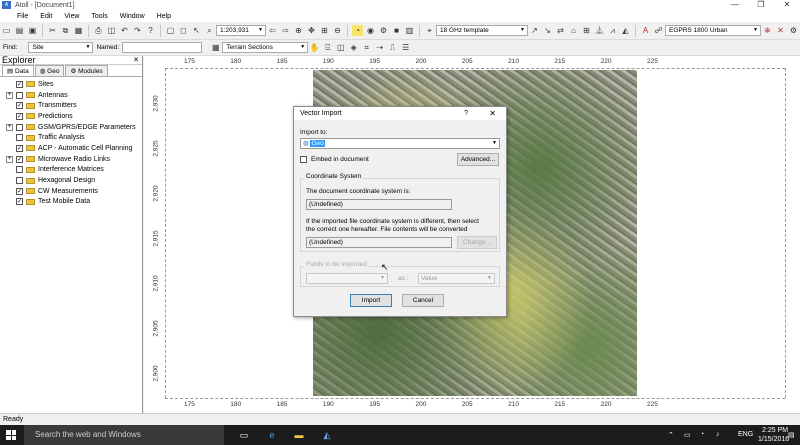  I want to click on new-icon: ▭, so click(6, 30).